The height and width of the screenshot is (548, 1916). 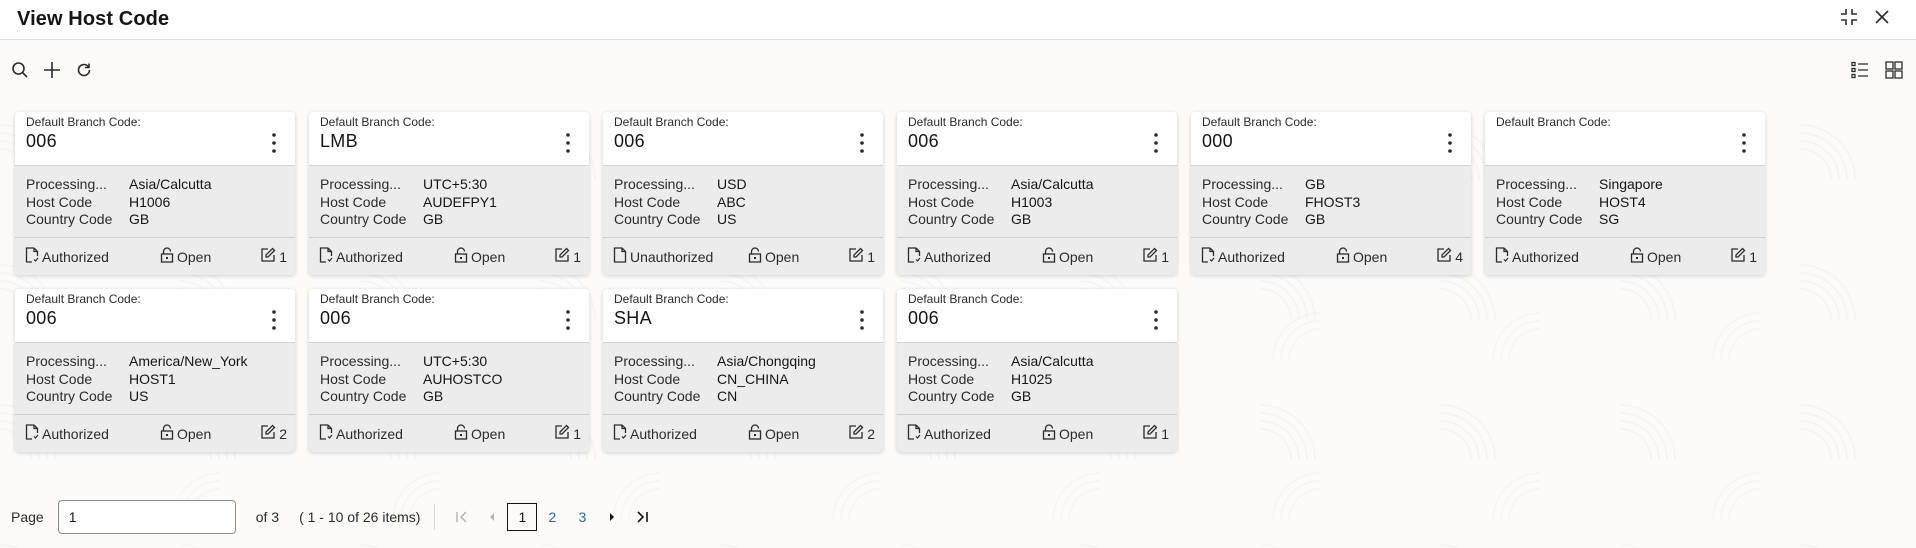 What do you see at coordinates (871, 433) in the screenshot?
I see `modification-count-text: 2` at bounding box center [871, 433].